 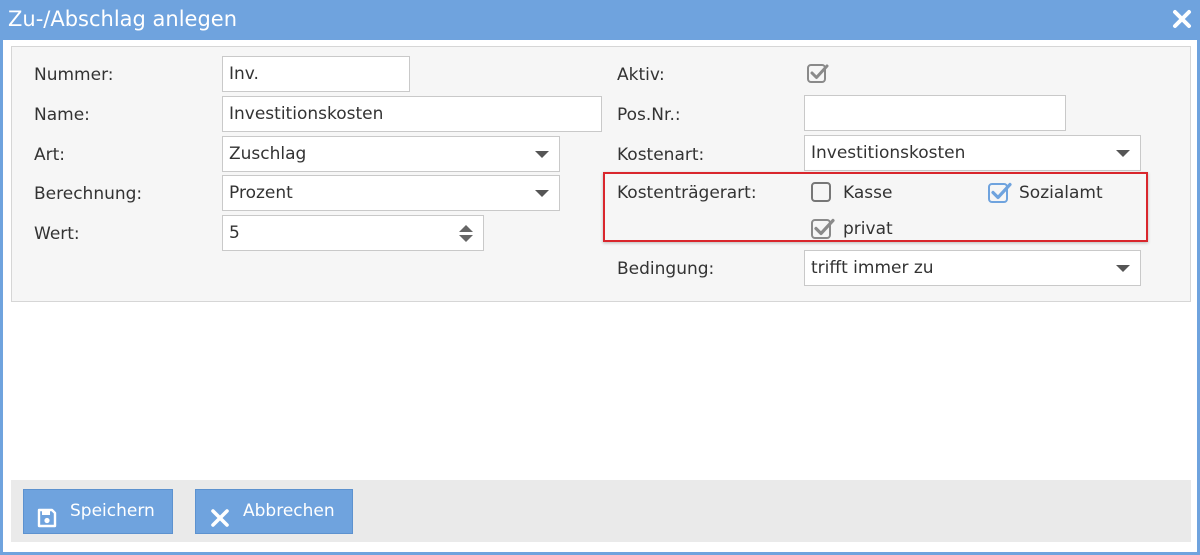 What do you see at coordinates (391, 154) in the screenshot?
I see `art-select: Zuschlag` at bounding box center [391, 154].